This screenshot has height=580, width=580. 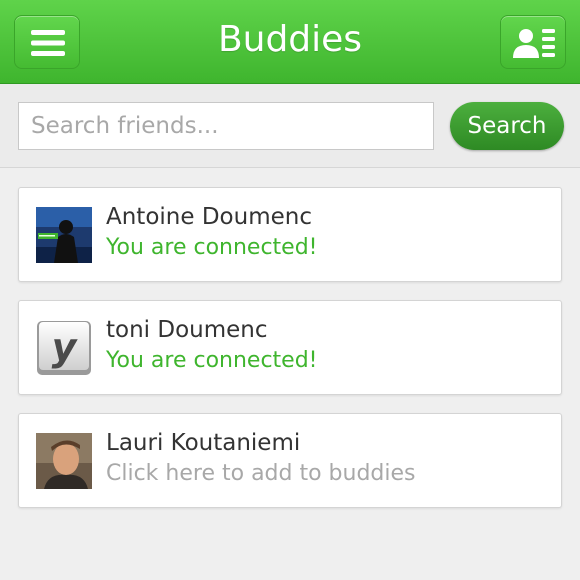 What do you see at coordinates (261, 473) in the screenshot?
I see `buddy-status: Click here to add to buddies` at bounding box center [261, 473].